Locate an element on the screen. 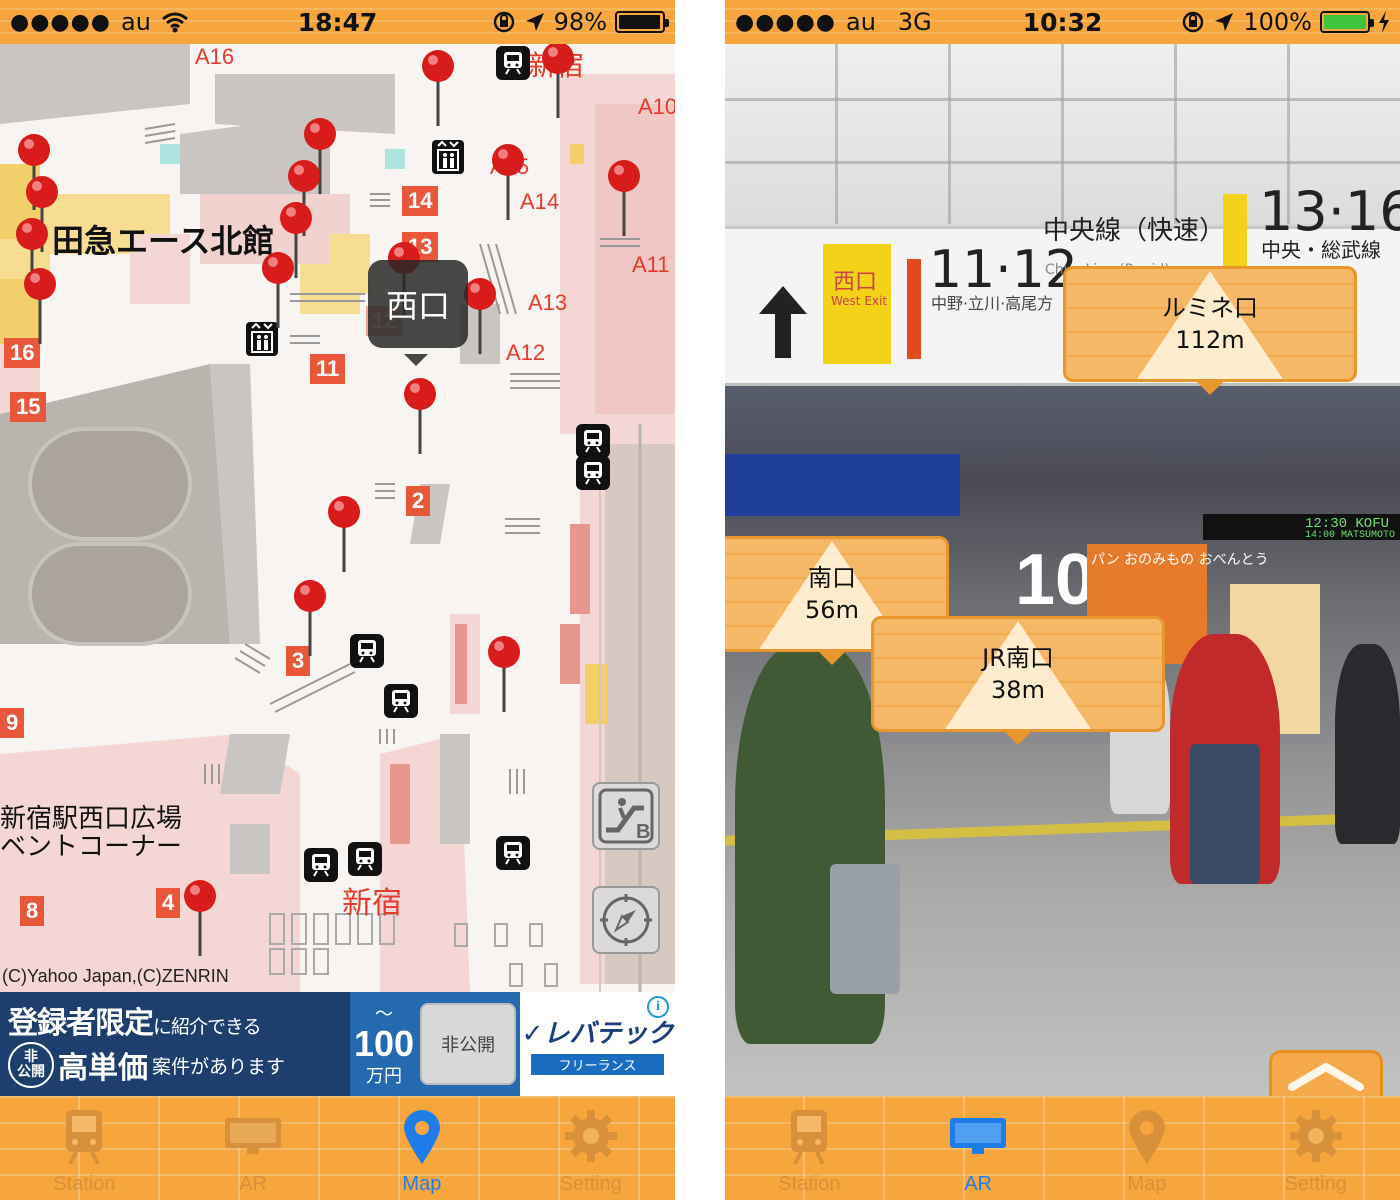  line-color-bar is located at coordinates (914, 309).